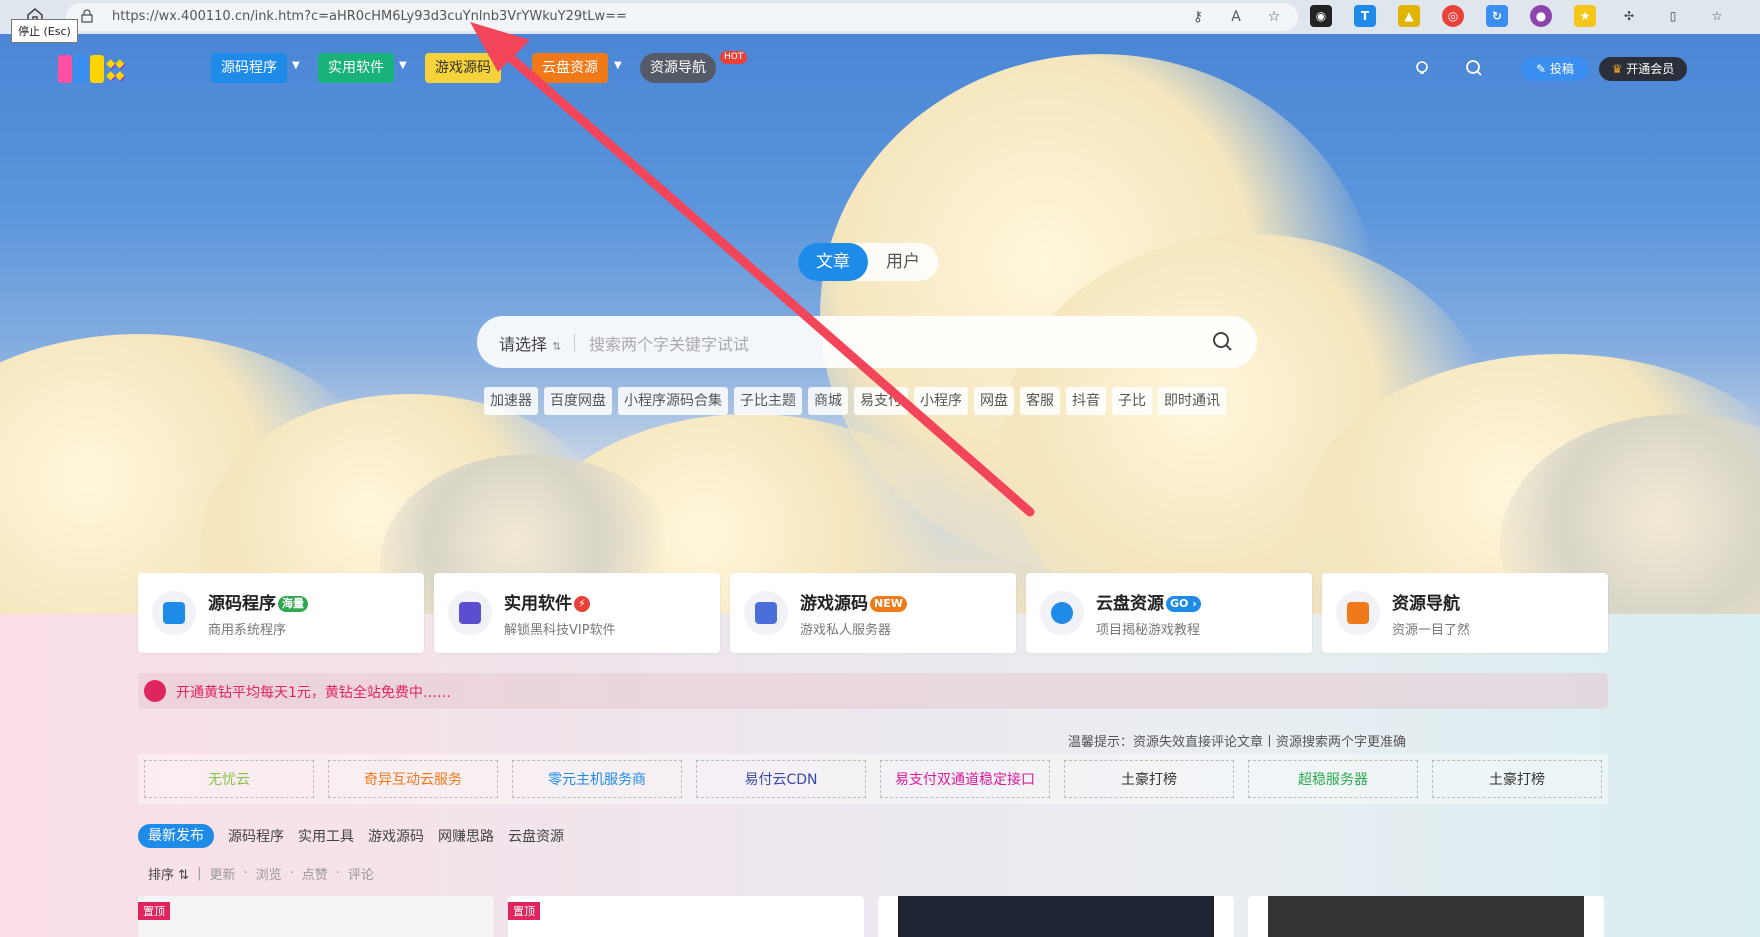 Image resolution: width=1760 pixels, height=937 pixels. What do you see at coordinates (511, 401) in the screenshot?
I see `search-tag: 加速器` at bounding box center [511, 401].